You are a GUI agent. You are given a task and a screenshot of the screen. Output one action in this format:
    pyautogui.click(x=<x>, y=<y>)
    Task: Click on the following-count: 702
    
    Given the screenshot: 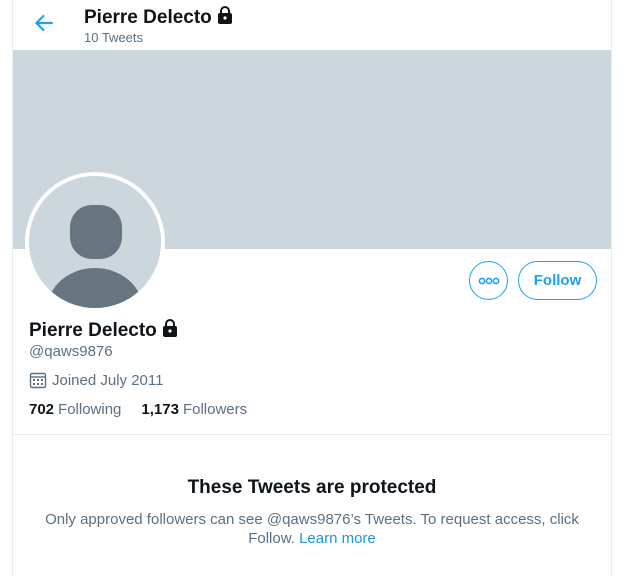 What is the action you would take?
    pyautogui.click(x=42, y=409)
    